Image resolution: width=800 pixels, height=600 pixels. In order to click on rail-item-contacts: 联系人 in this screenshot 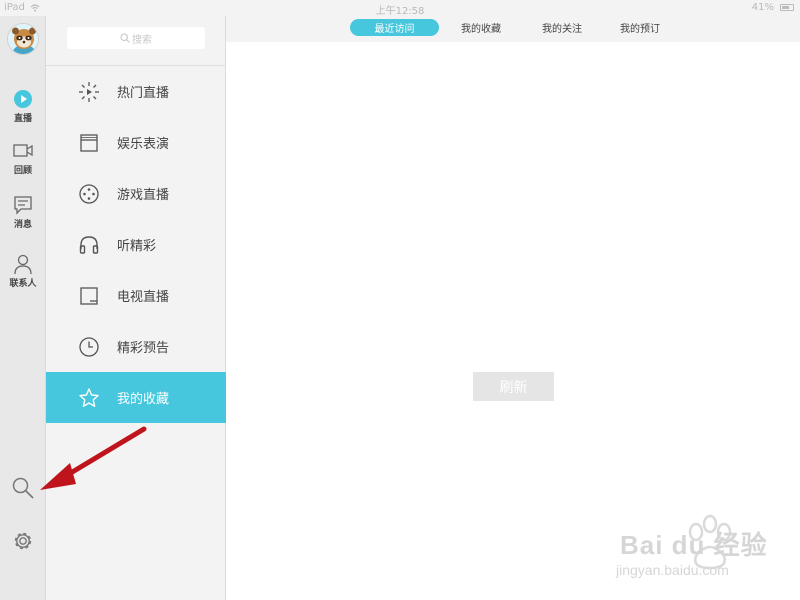, I will do `click(23, 271)`.